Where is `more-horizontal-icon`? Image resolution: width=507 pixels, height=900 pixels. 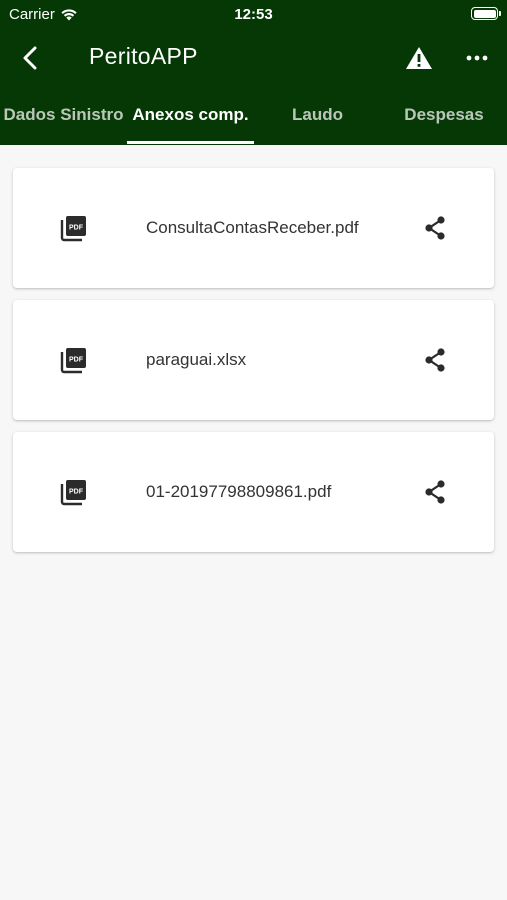
more-horizontal-icon is located at coordinates (477, 58).